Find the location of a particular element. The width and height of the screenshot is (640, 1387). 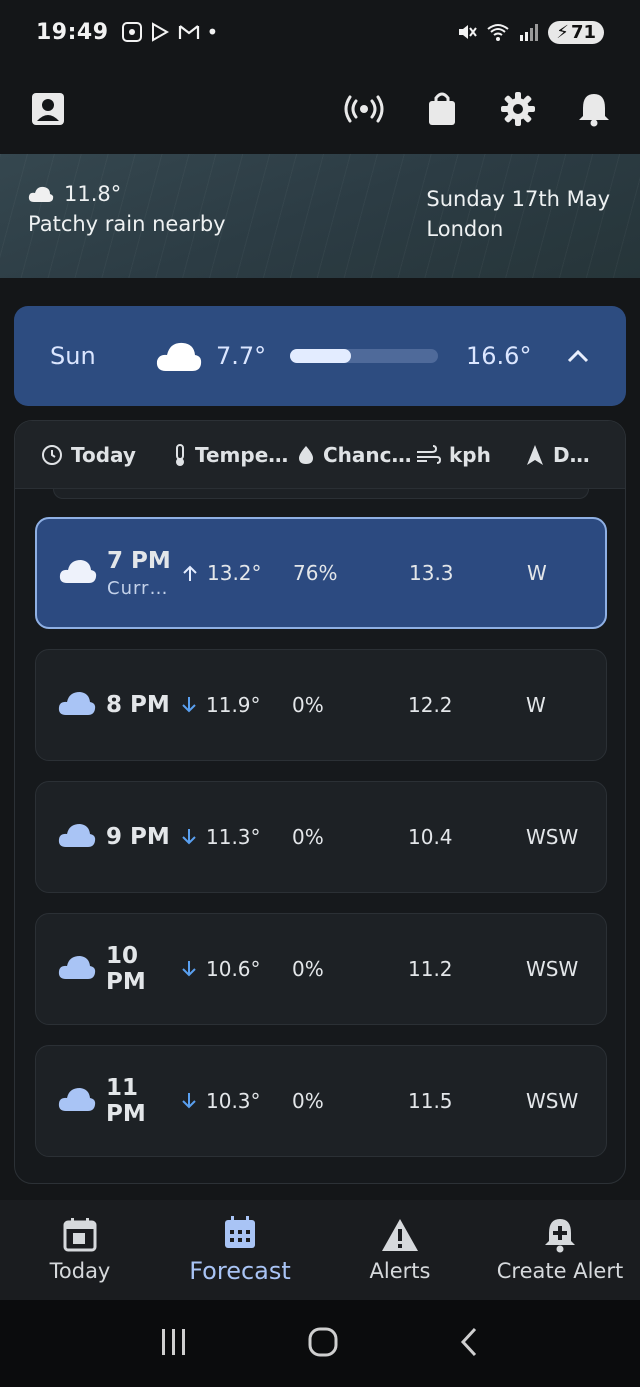

system-navigation-bar is located at coordinates (320, 1343).